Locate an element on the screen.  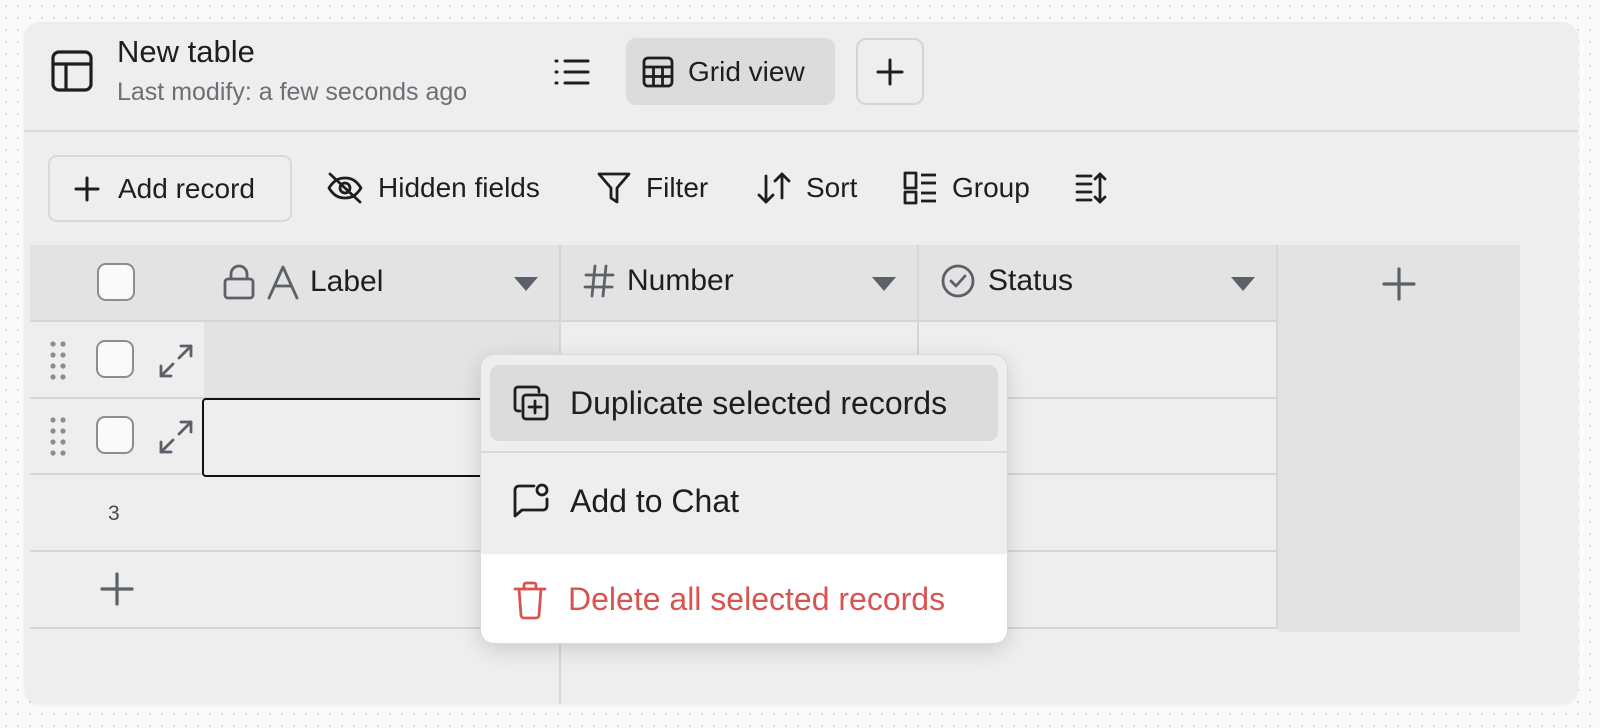
sort-button: Sort is located at coordinates (806, 188).